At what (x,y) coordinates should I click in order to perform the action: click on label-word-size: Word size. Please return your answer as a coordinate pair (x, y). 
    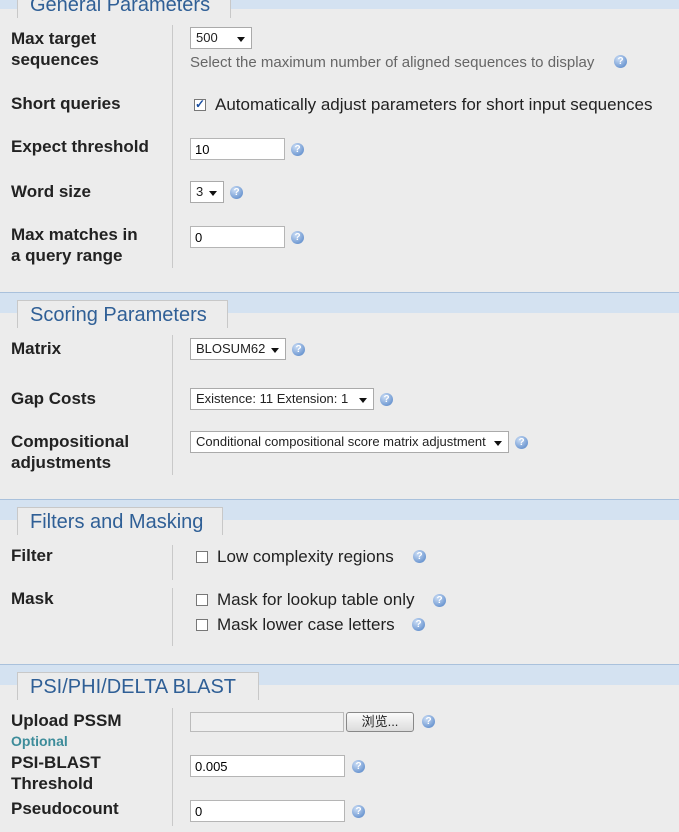
    Looking at the image, I should click on (51, 191).